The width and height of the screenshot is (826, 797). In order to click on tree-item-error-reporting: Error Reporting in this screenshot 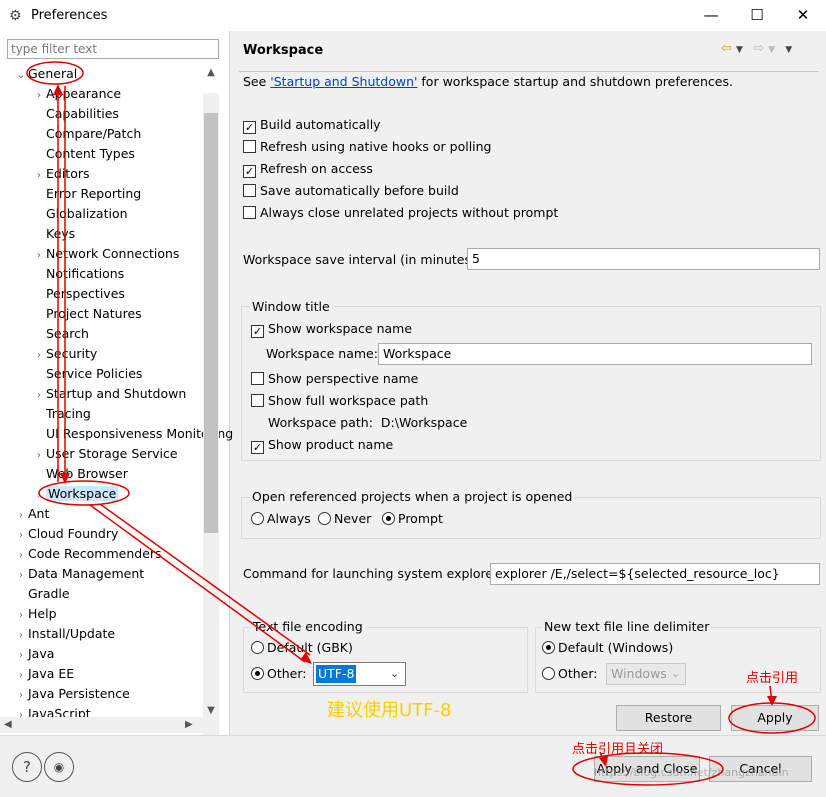, I will do `click(86, 194)`.